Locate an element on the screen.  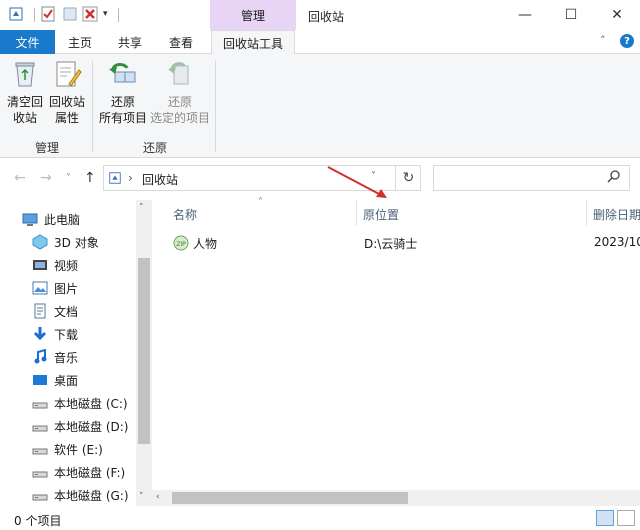
tab-home: 主页 is located at coordinates (80, 42).